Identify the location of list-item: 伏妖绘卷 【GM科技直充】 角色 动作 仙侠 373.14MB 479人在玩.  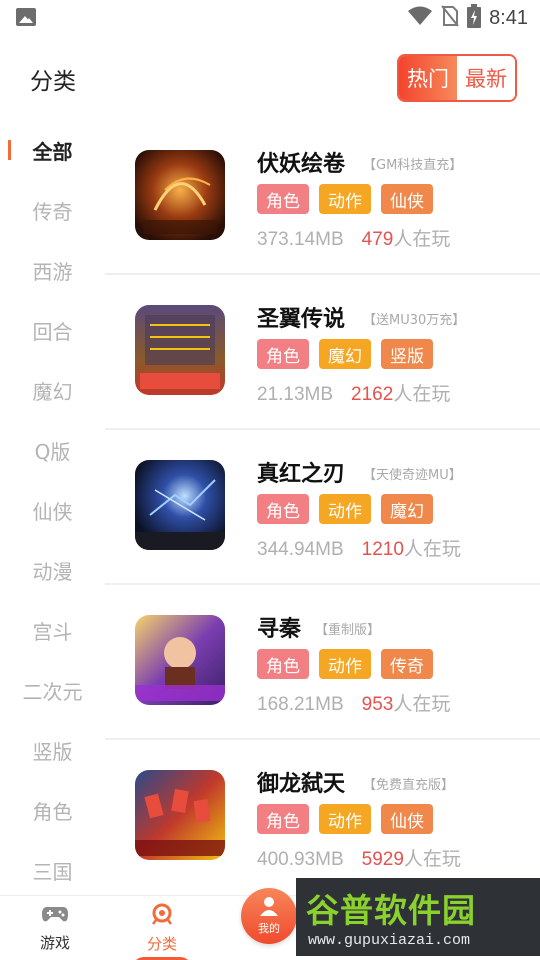
(322, 197).